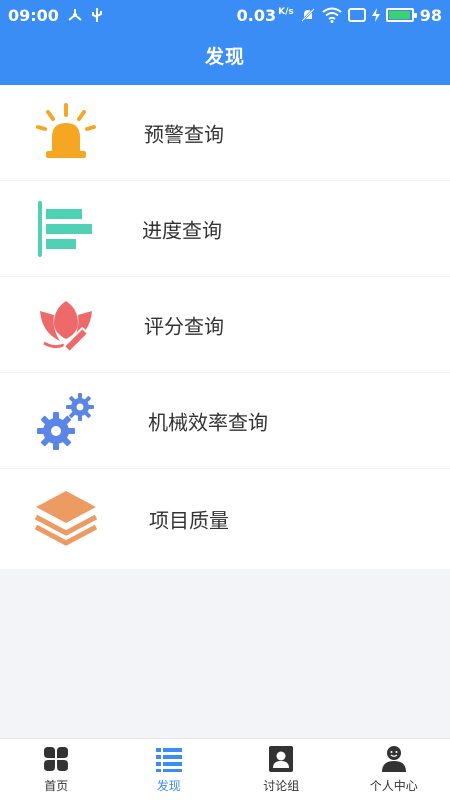 The width and height of the screenshot is (450, 800). I want to click on tab-personal-center: 个人中心, so click(394, 769).